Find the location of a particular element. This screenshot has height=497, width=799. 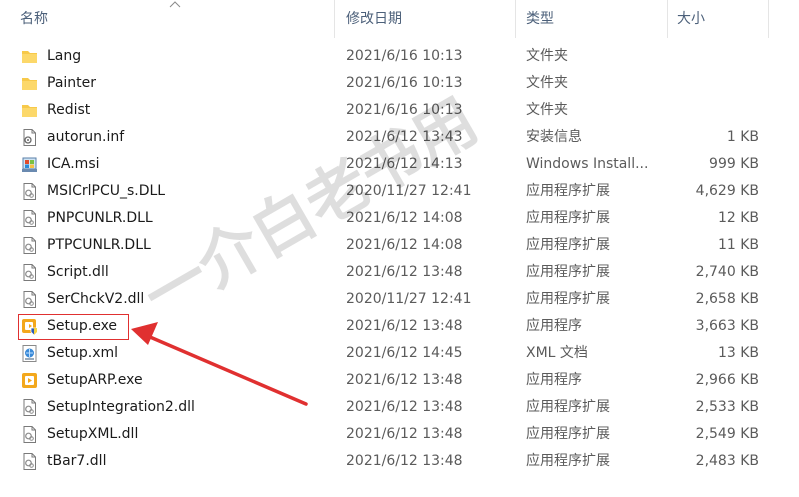

file-name: SetupIntegration2.dll is located at coordinates (121, 407).